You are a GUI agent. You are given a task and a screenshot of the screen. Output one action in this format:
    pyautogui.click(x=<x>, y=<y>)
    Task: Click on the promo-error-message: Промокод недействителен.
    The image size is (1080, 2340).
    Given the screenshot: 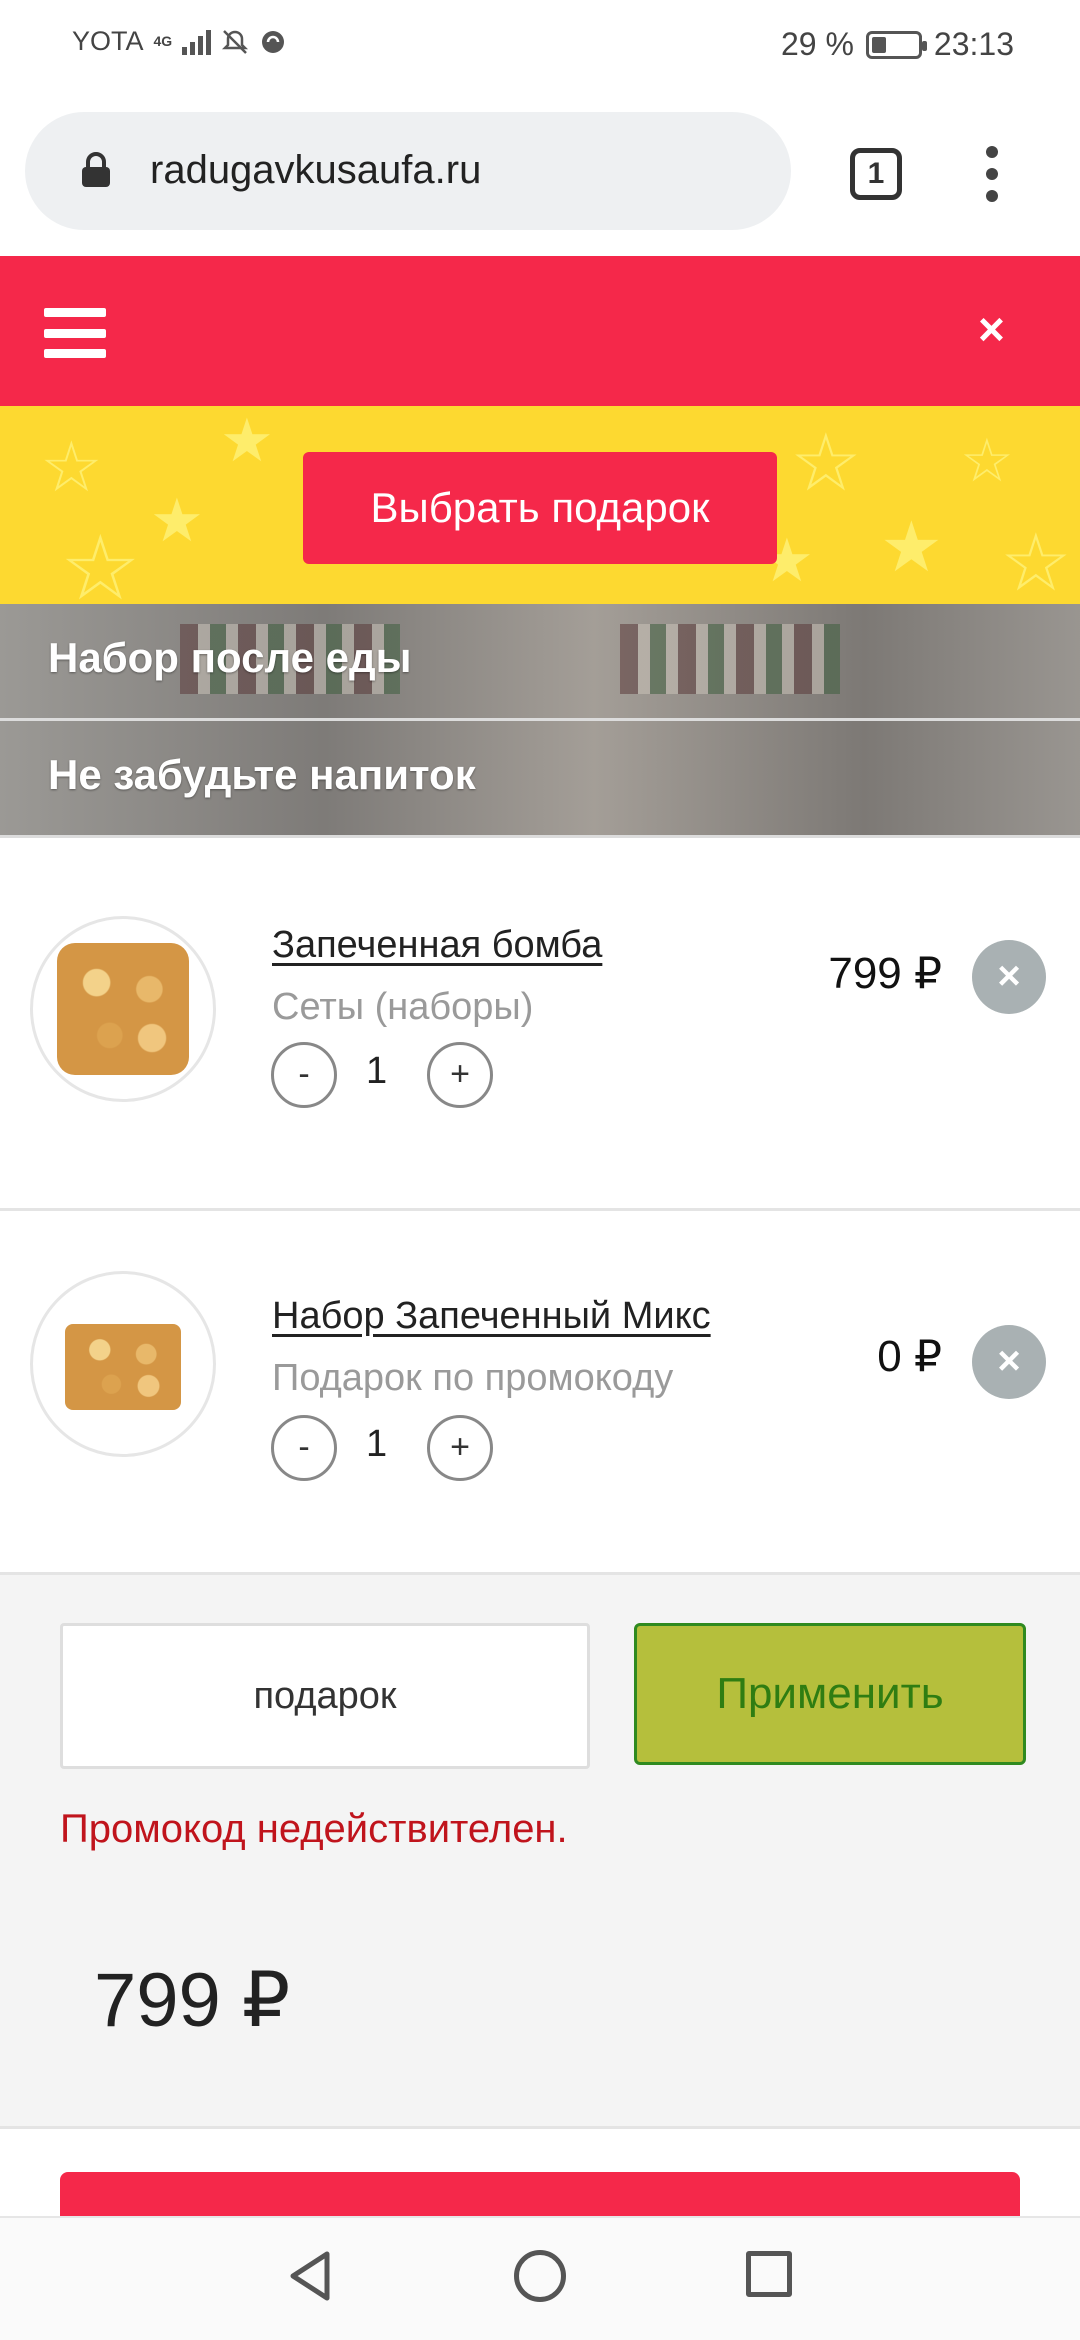 What is the action you would take?
    pyautogui.click(x=314, y=1829)
    